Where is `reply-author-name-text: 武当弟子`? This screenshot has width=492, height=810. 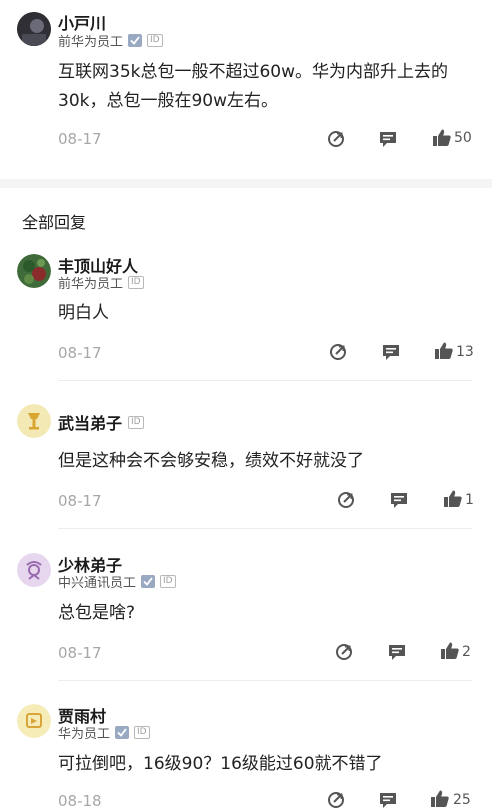 reply-author-name-text: 武当弟子 is located at coordinates (90, 422).